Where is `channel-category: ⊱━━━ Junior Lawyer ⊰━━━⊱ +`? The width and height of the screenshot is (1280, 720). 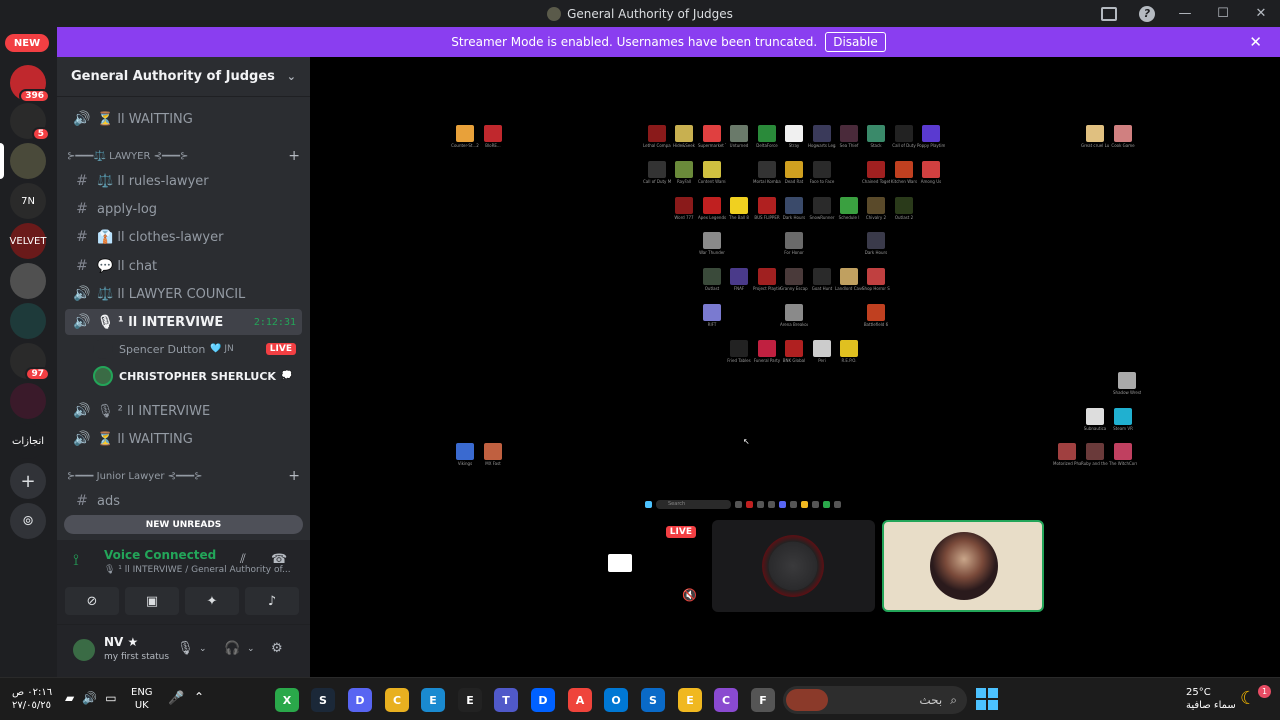 channel-category: ⊱━━━ Junior Lawyer ⊰━━━⊱ + is located at coordinates (183, 476).